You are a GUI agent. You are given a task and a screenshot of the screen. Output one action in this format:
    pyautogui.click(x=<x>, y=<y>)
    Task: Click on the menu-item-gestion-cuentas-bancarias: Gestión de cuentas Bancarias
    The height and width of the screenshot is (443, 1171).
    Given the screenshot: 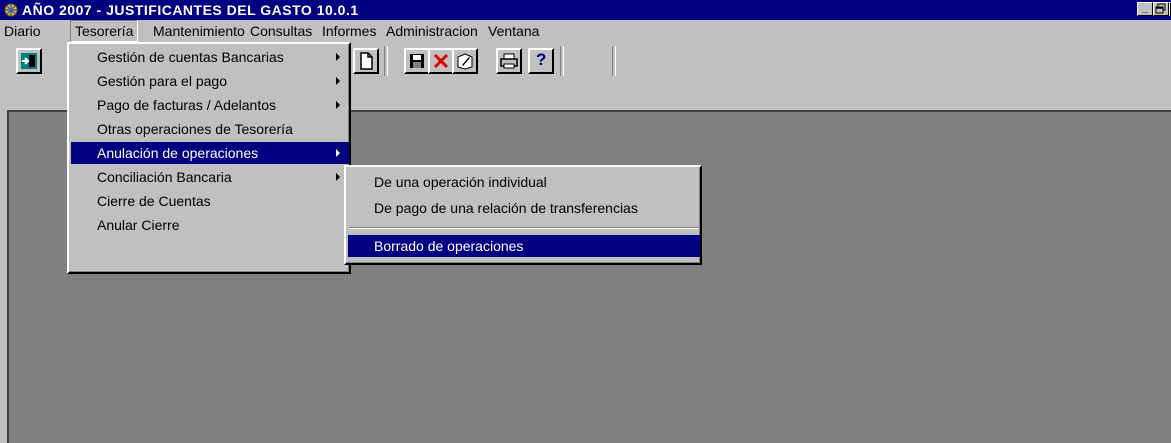 What is the action you would take?
    pyautogui.click(x=210, y=57)
    